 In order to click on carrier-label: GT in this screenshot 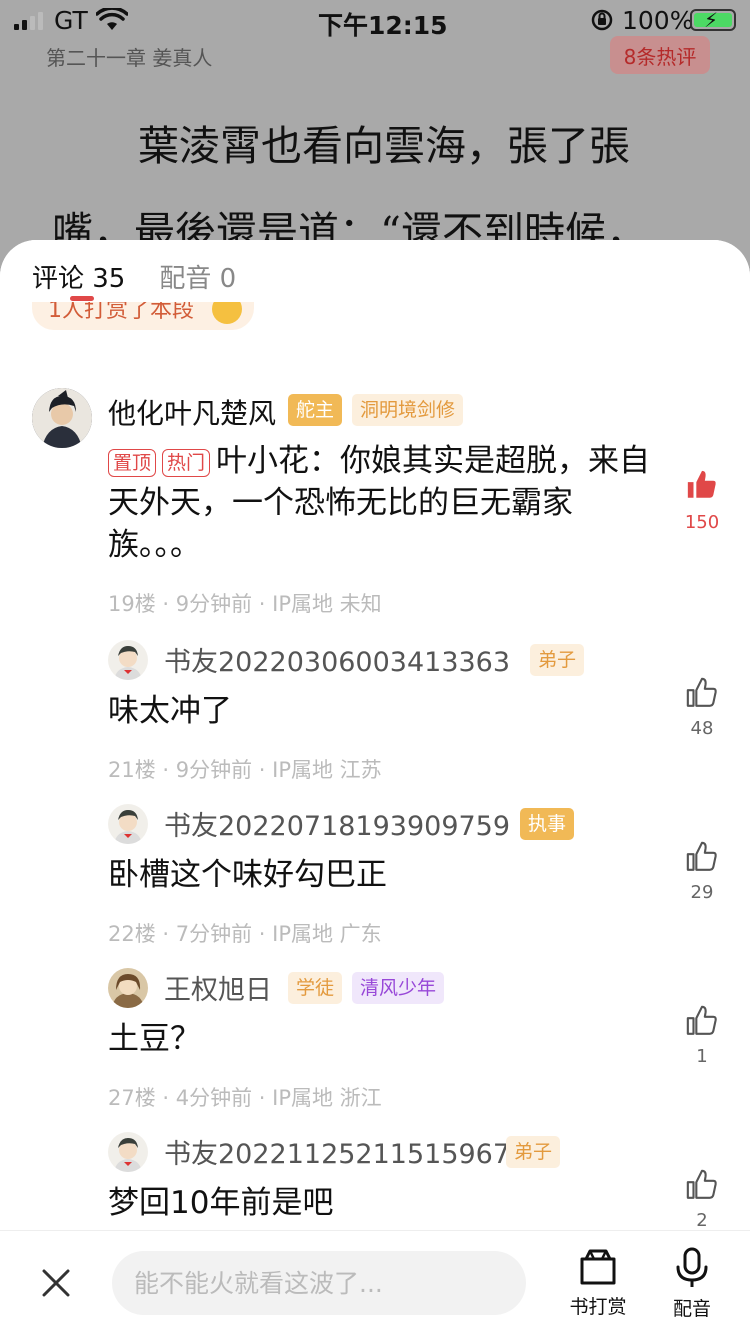, I will do `click(71, 20)`.